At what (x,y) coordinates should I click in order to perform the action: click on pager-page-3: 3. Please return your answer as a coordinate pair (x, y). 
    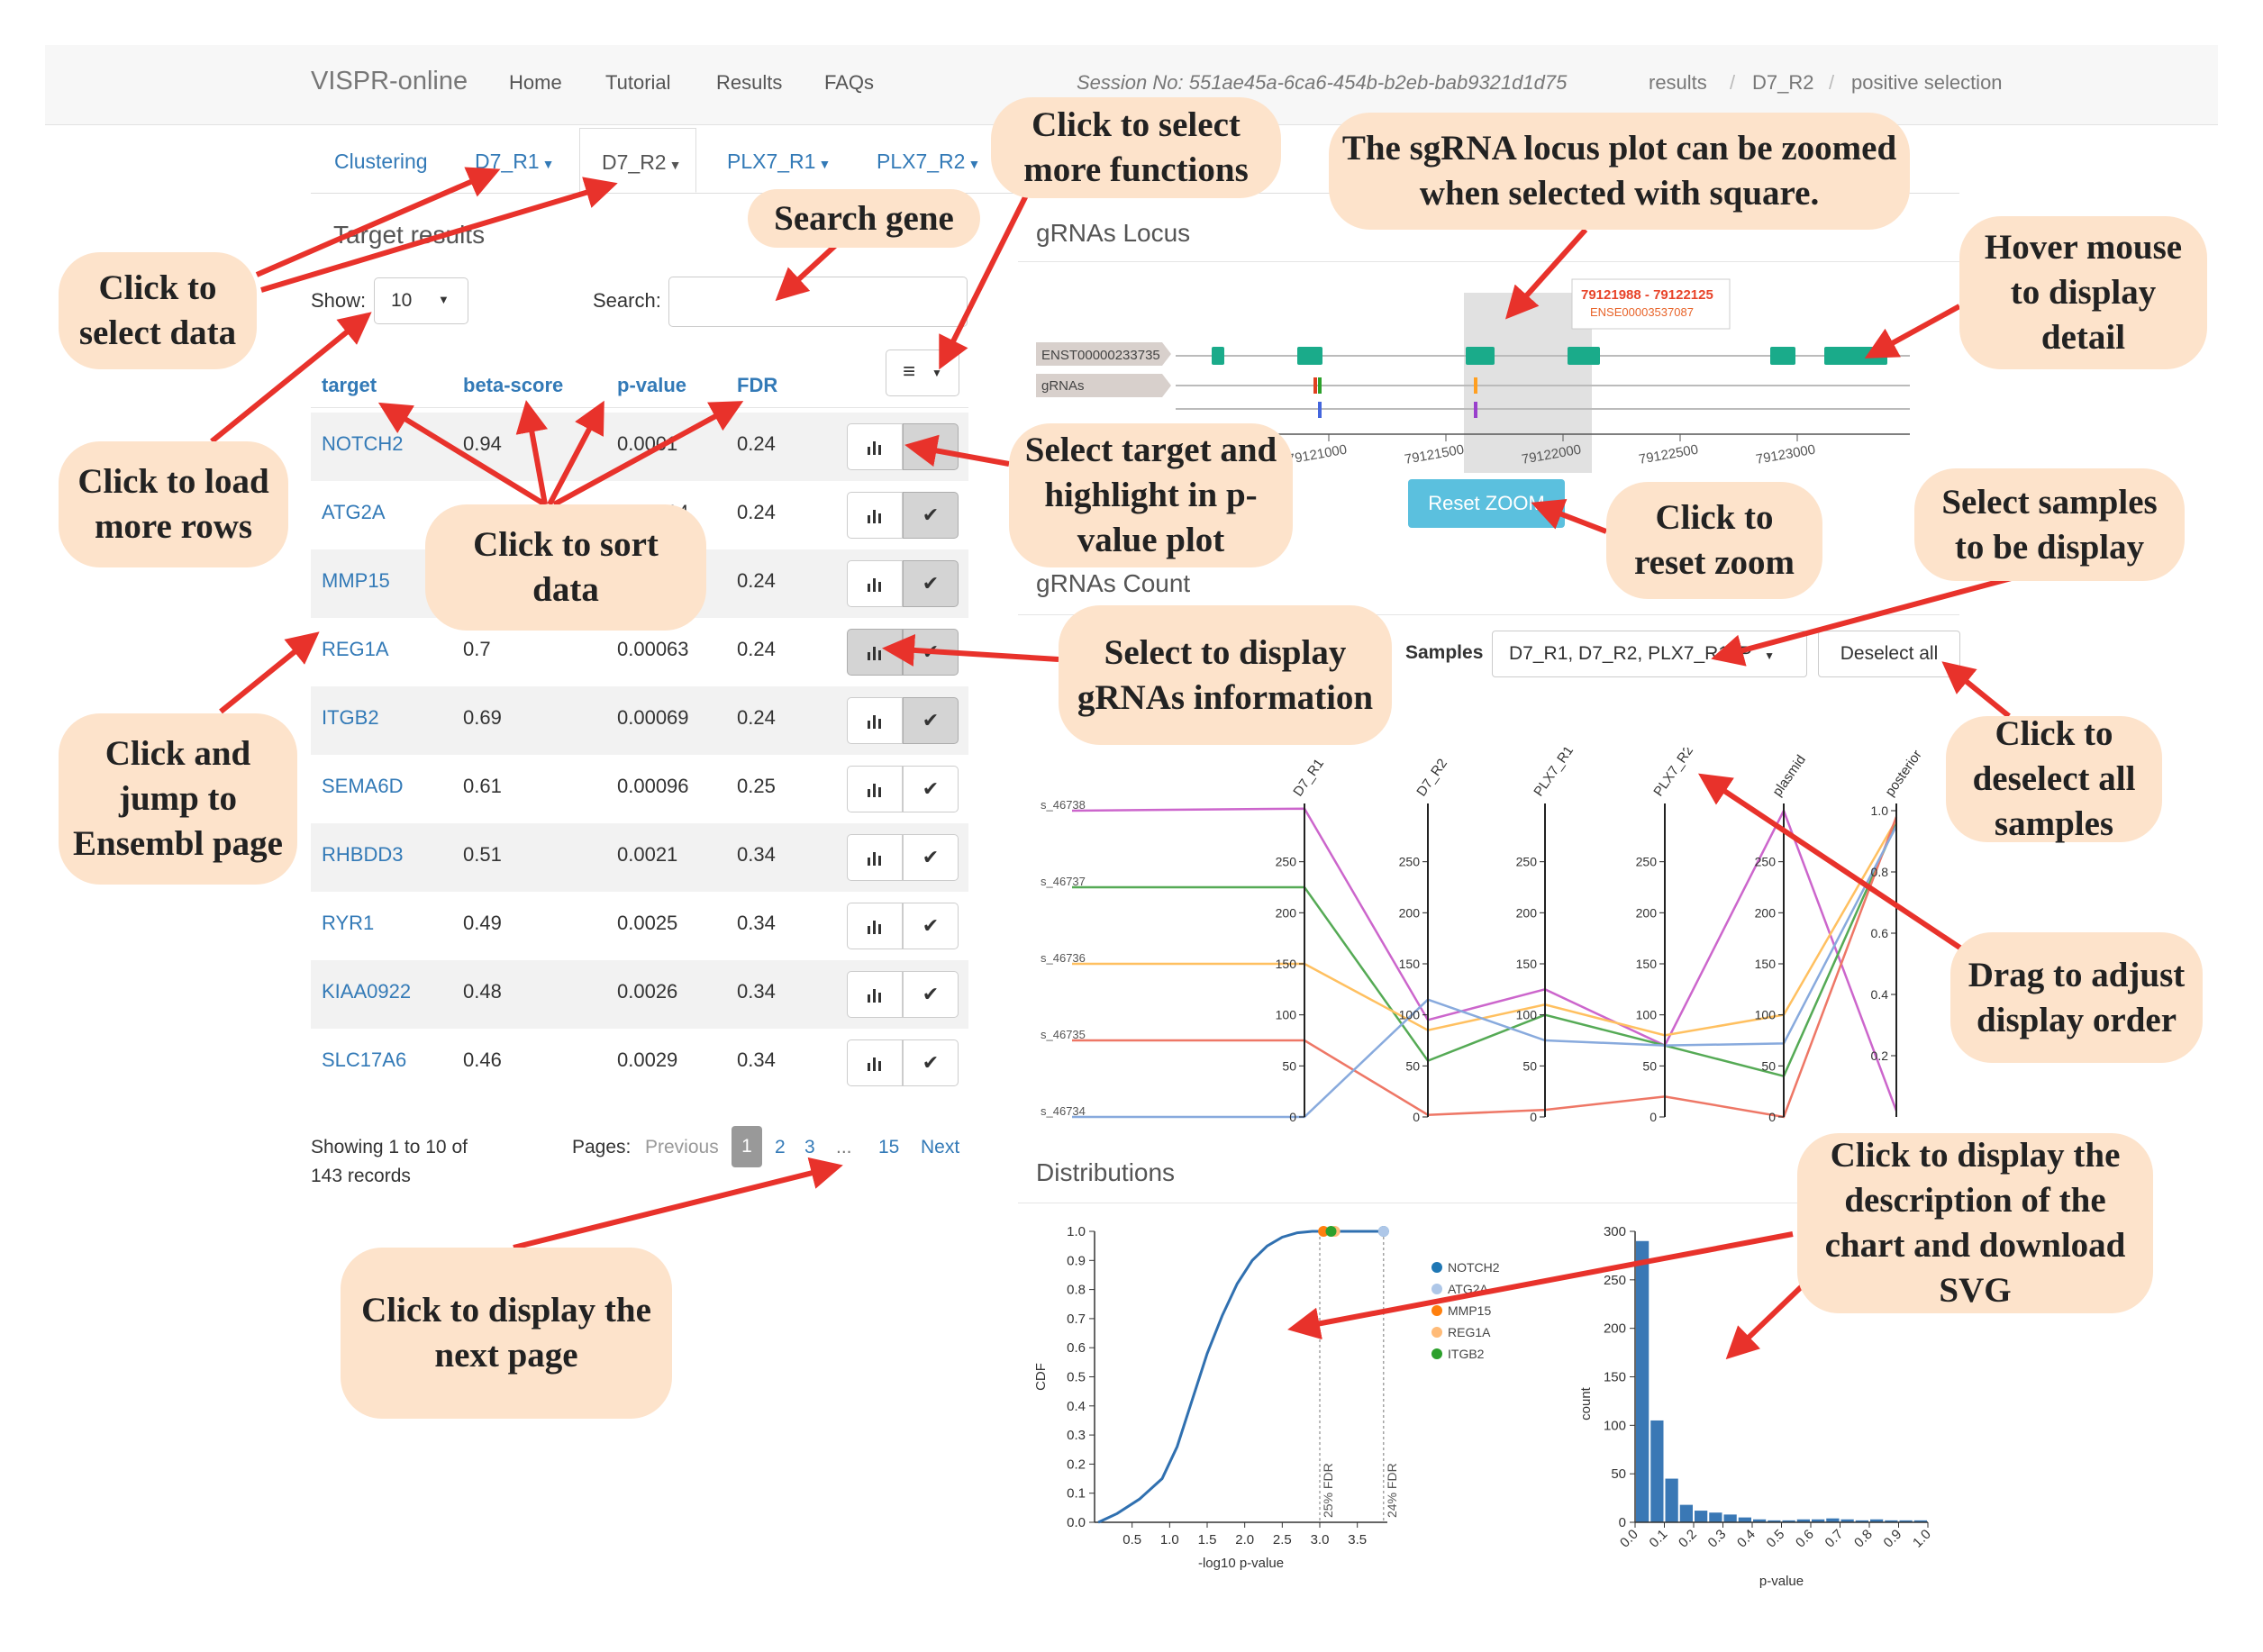
    Looking at the image, I should click on (809, 1147).